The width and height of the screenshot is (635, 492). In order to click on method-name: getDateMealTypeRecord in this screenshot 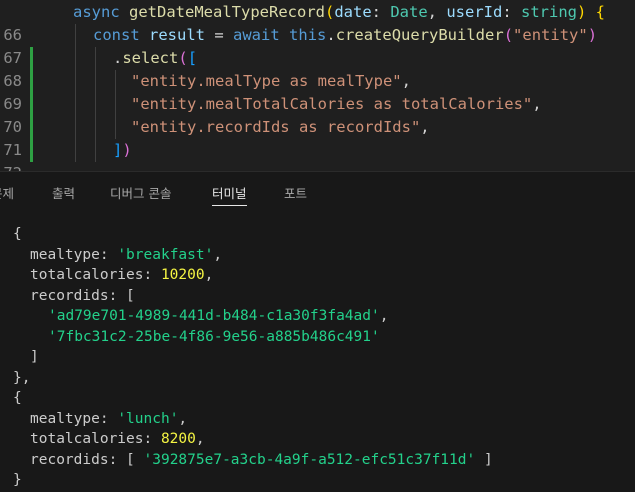, I will do `click(227, 12)`.